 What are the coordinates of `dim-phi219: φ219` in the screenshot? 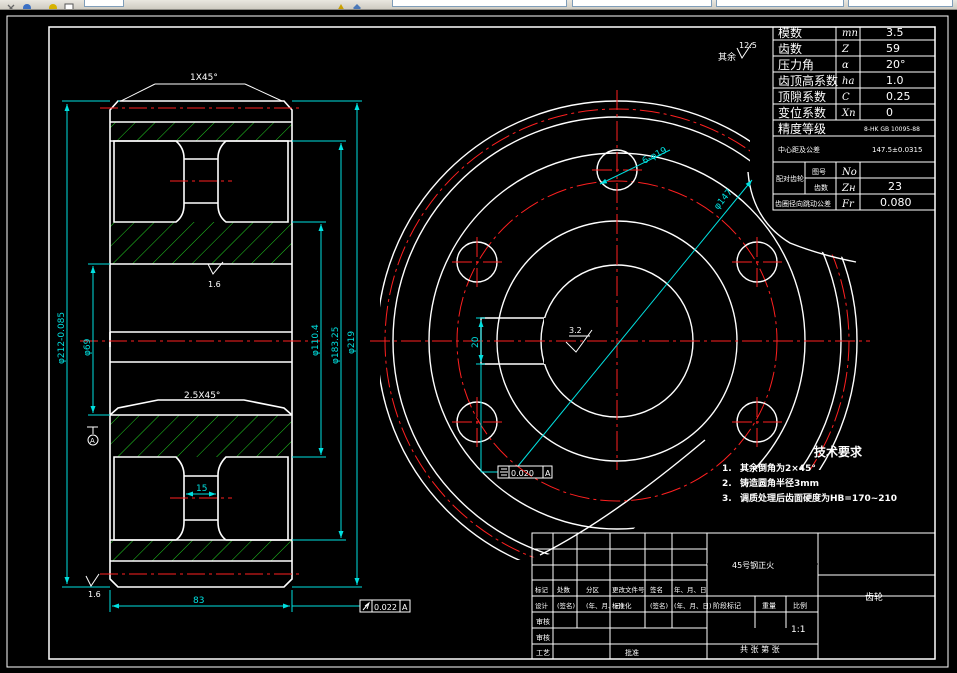 It's located at (352, 342).